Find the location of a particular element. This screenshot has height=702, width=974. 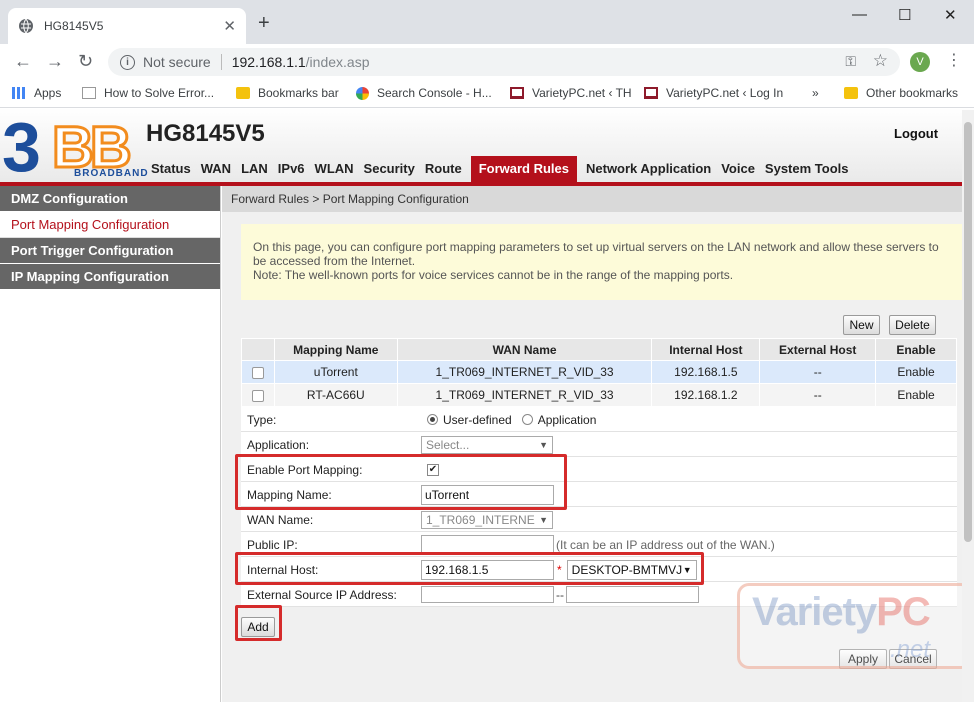

nav-forward-rules: Forward Rules is located at coordinates (523, 169).